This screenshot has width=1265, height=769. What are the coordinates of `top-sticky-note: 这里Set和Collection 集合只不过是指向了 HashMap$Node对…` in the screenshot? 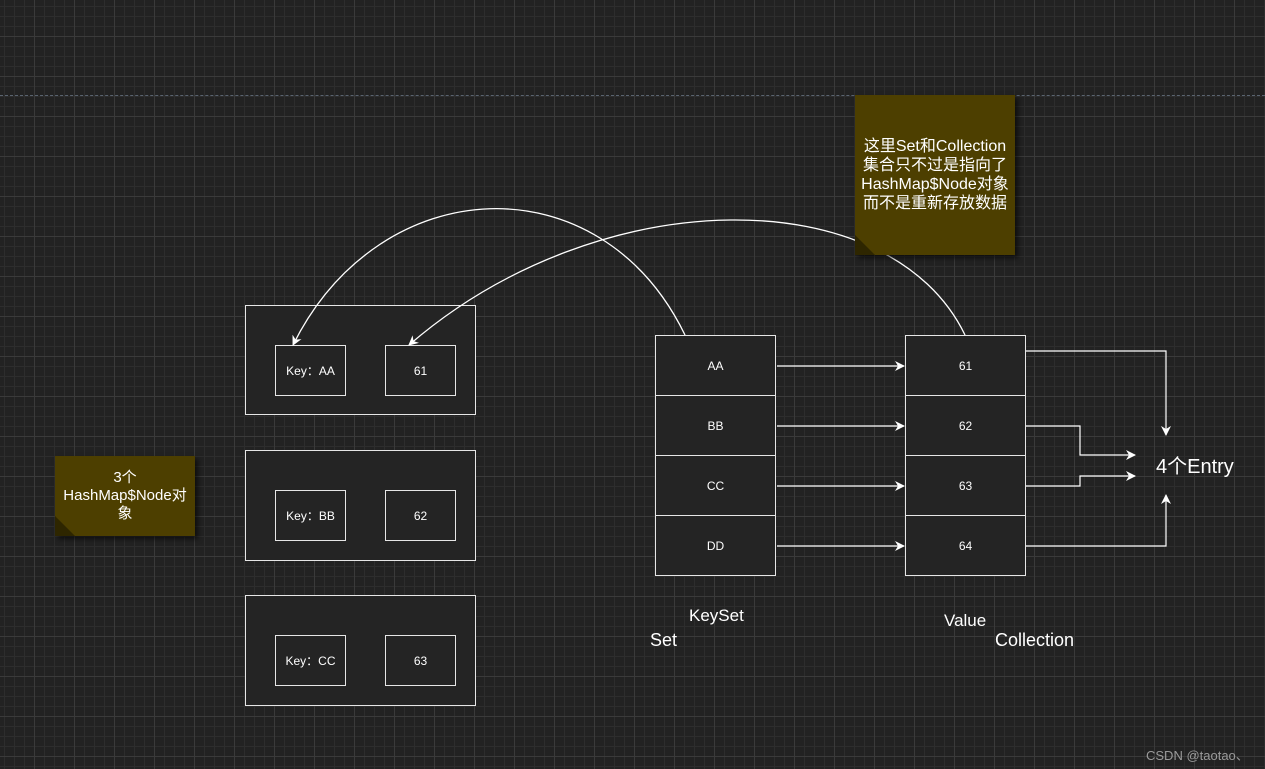 It's located at (935, 175).